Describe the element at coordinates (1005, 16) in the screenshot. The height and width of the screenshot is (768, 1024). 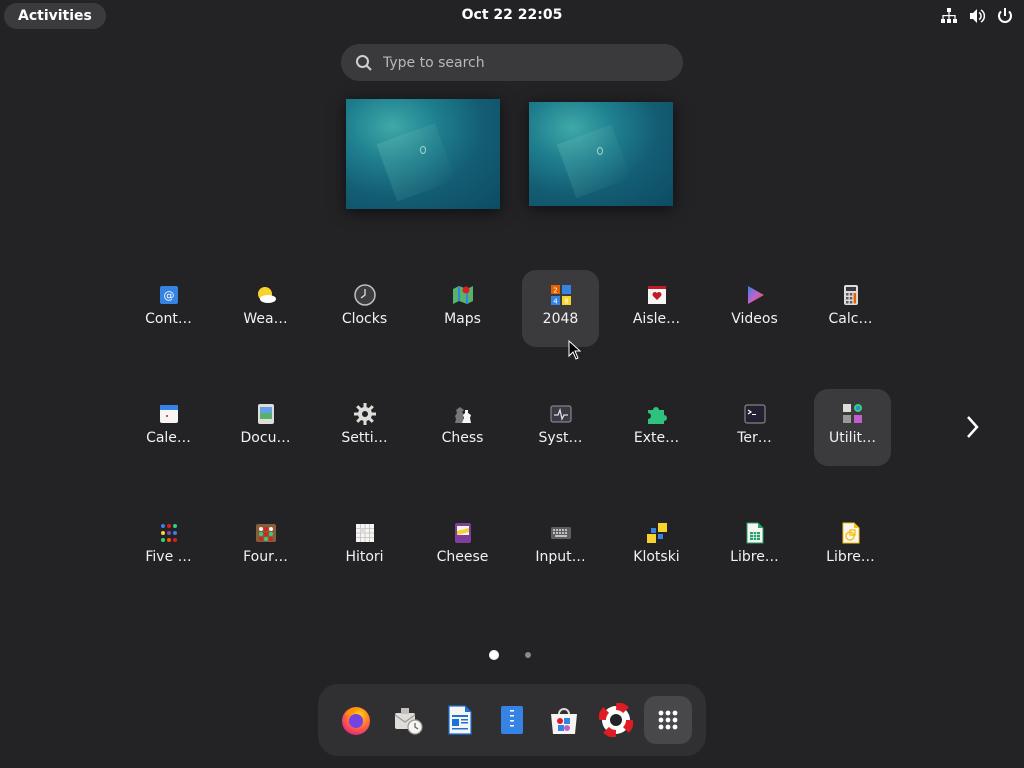
I see `power-icon` at that location.